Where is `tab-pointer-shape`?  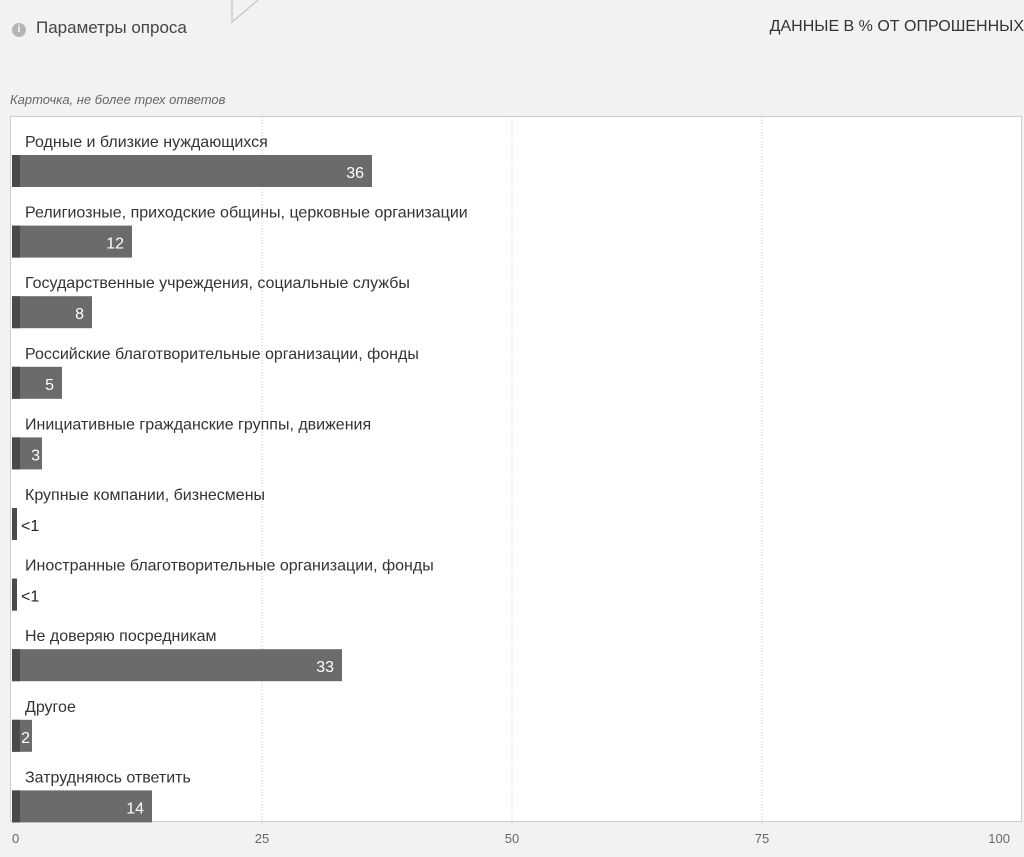 tab-pointer-shape is located at coordinates (245, 12).